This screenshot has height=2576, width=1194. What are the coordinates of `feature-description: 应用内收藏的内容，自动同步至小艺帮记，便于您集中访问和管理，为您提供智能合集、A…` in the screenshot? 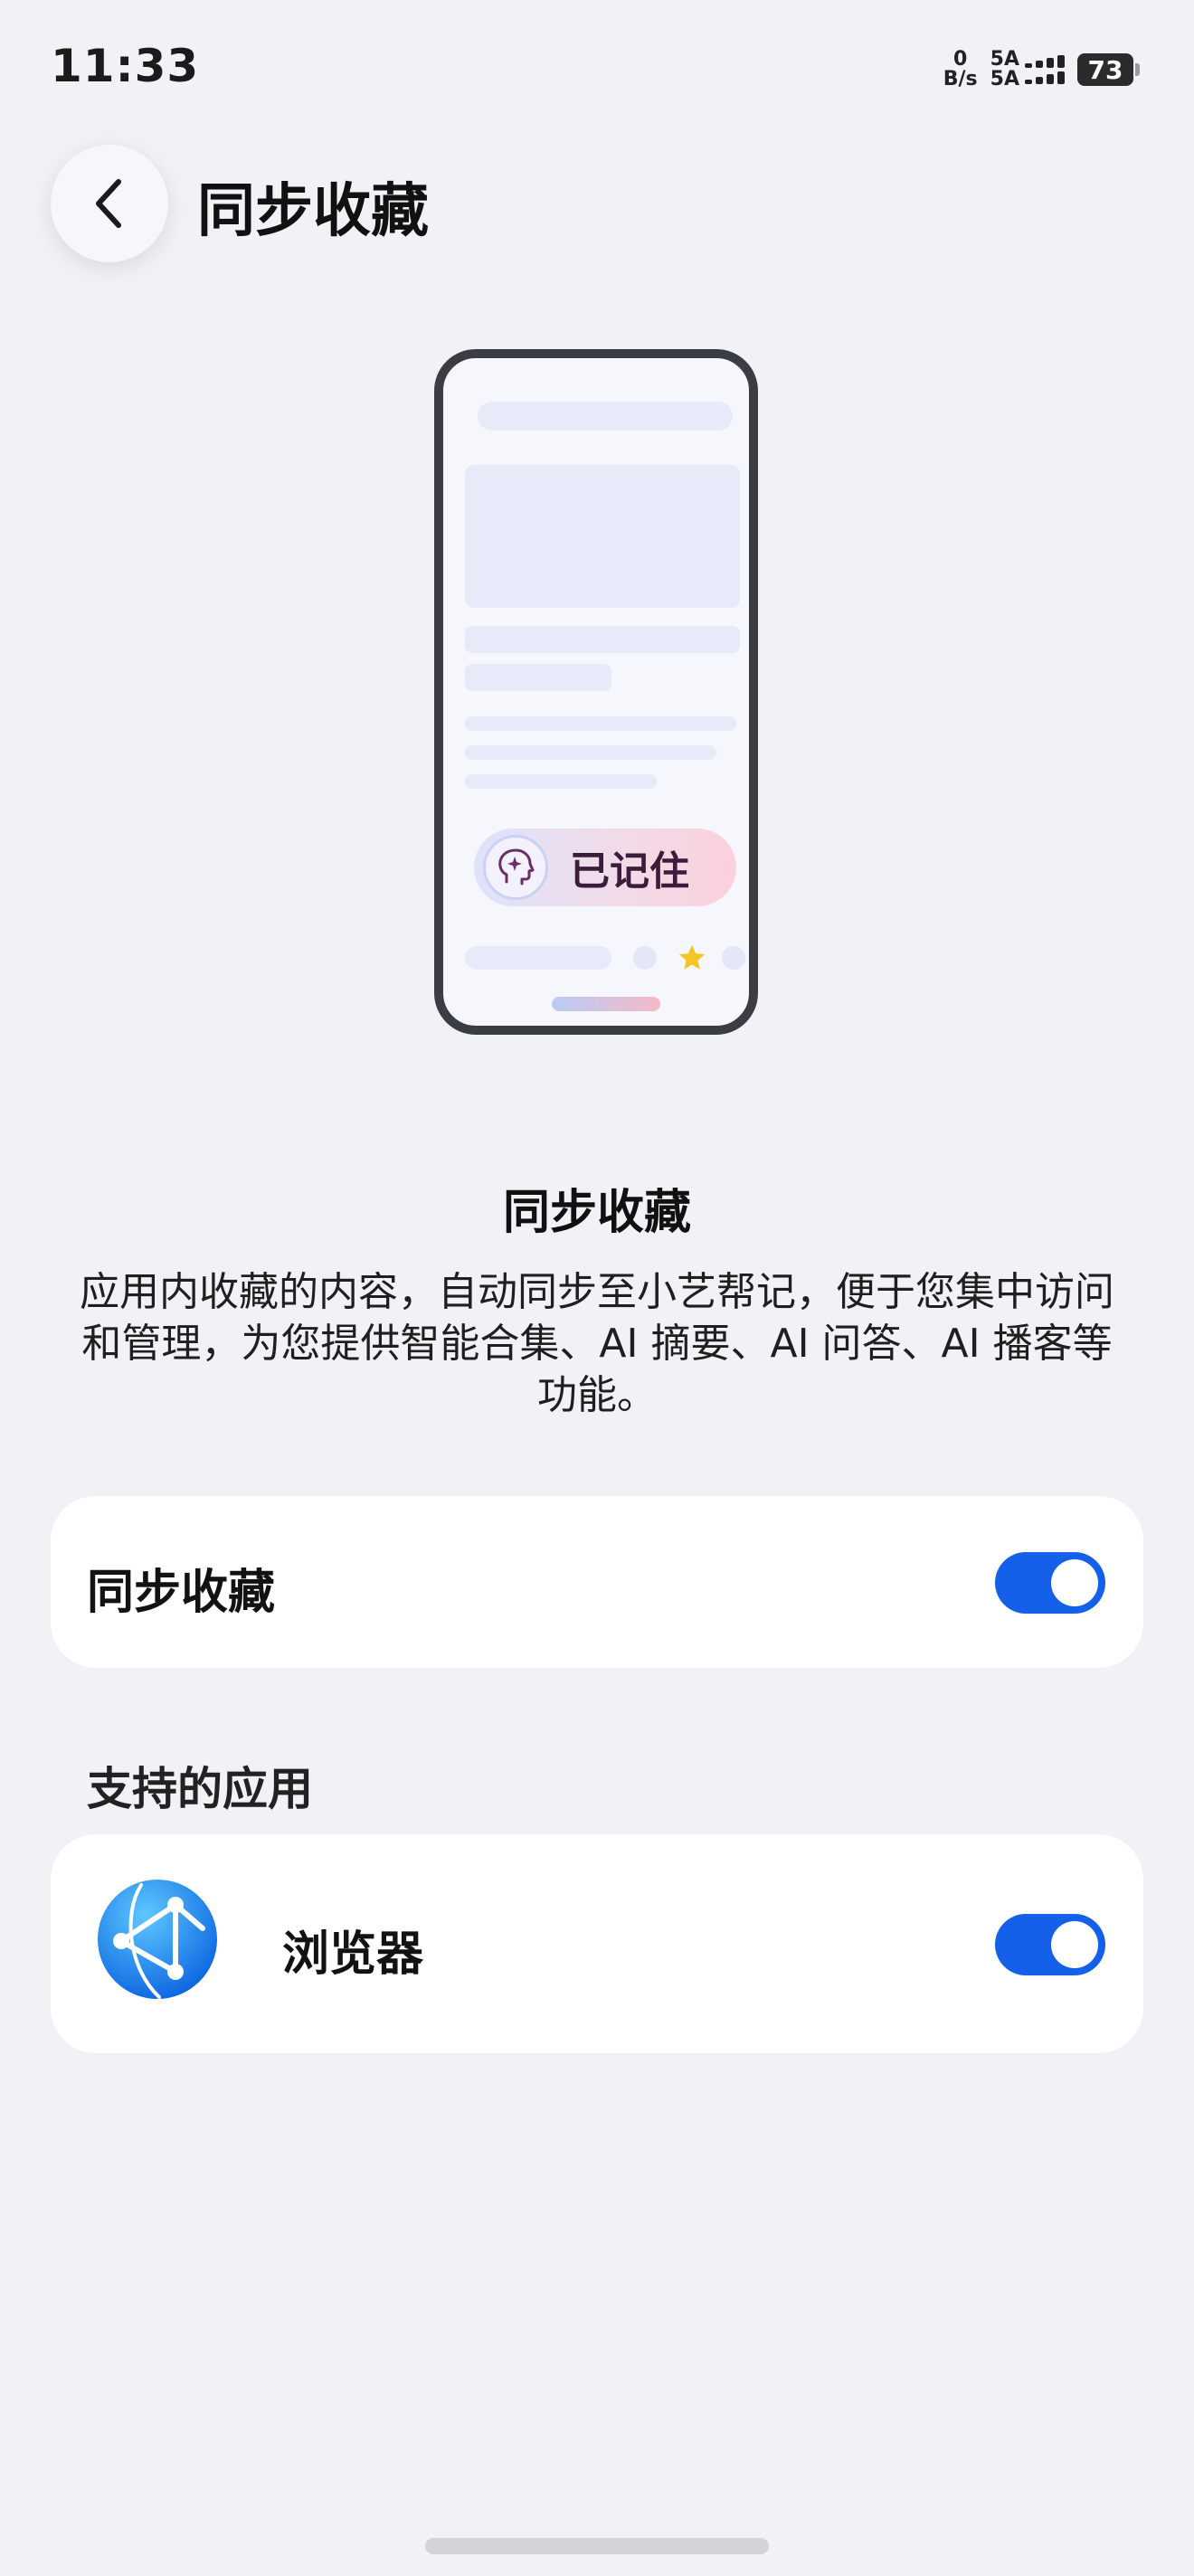 It's located at (597, 1343).